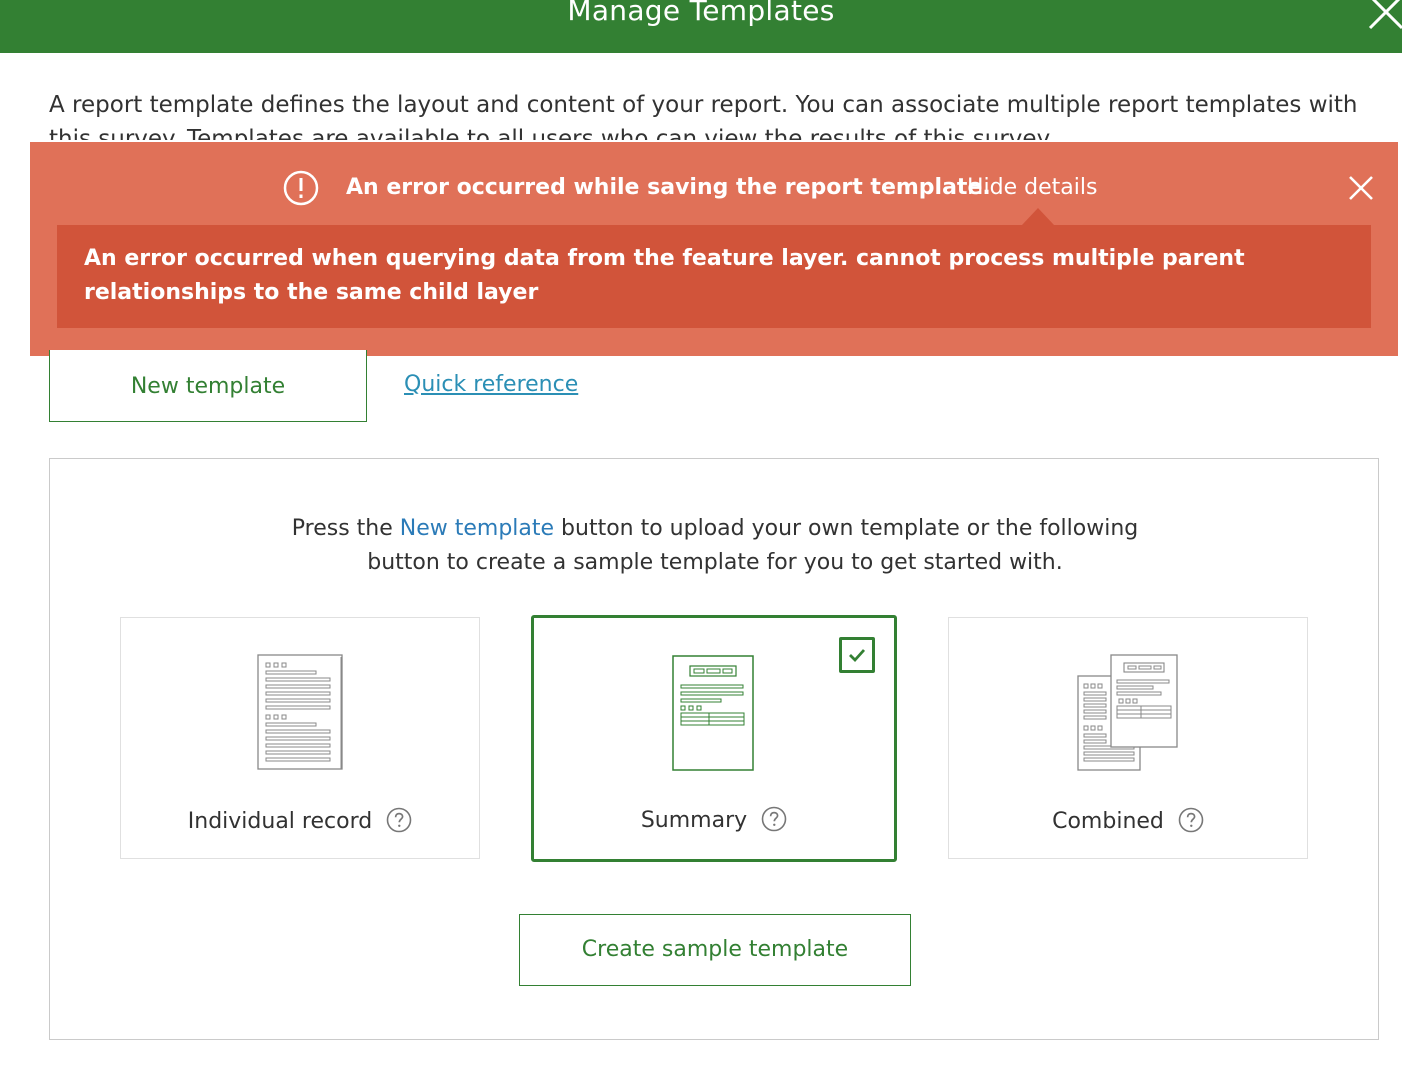 The height and width of the screenshot is (1073, 1402). I want to click on card-individual-record: Individual record, so click(300, 738).